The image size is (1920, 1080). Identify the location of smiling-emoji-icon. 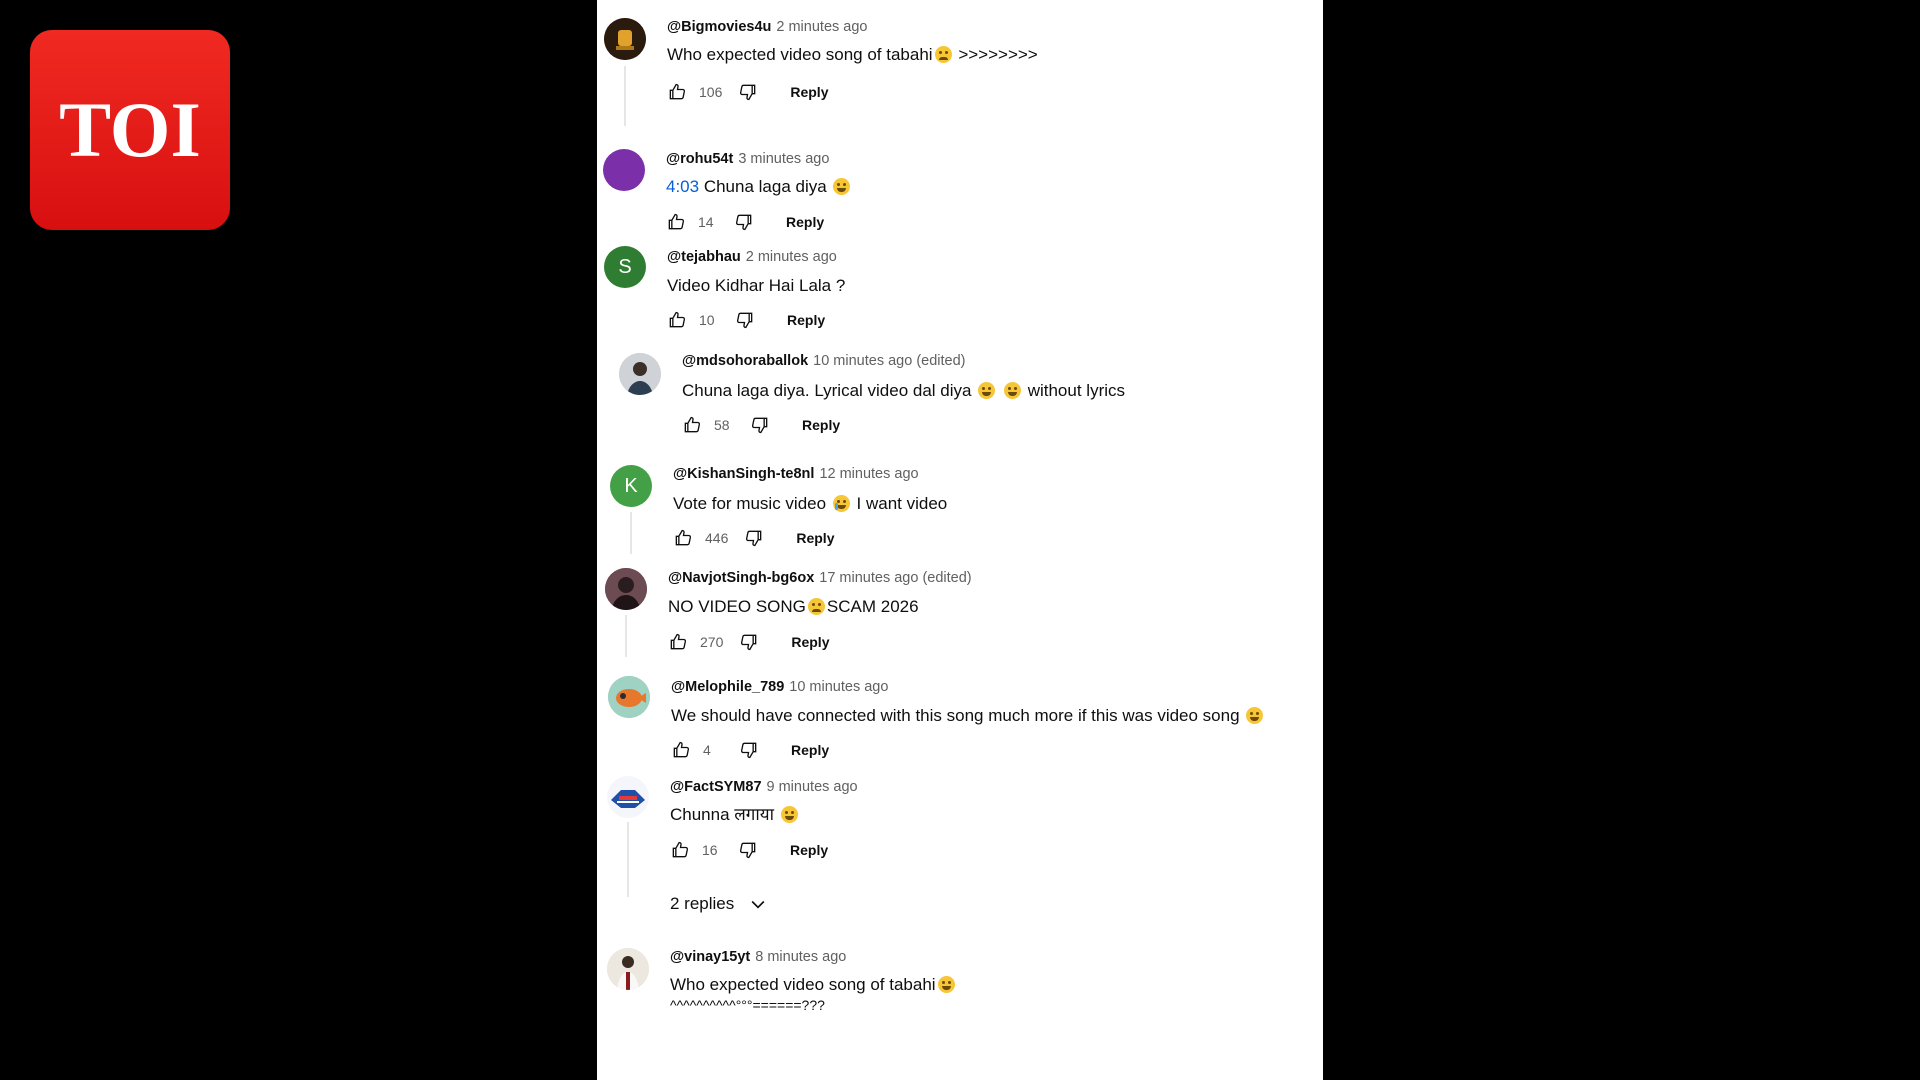
(946, 984).